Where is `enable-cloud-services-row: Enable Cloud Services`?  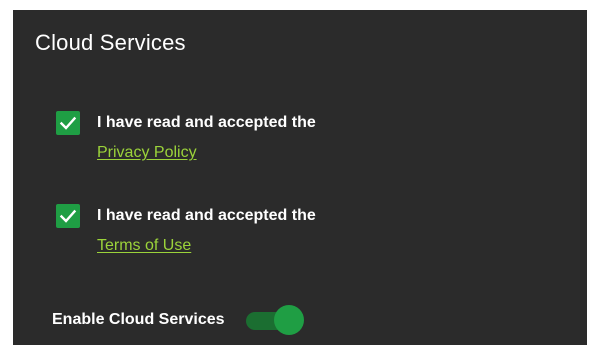
enable-cloud-services-row: Enable Cloud Services is located at coordinates (179, 320).